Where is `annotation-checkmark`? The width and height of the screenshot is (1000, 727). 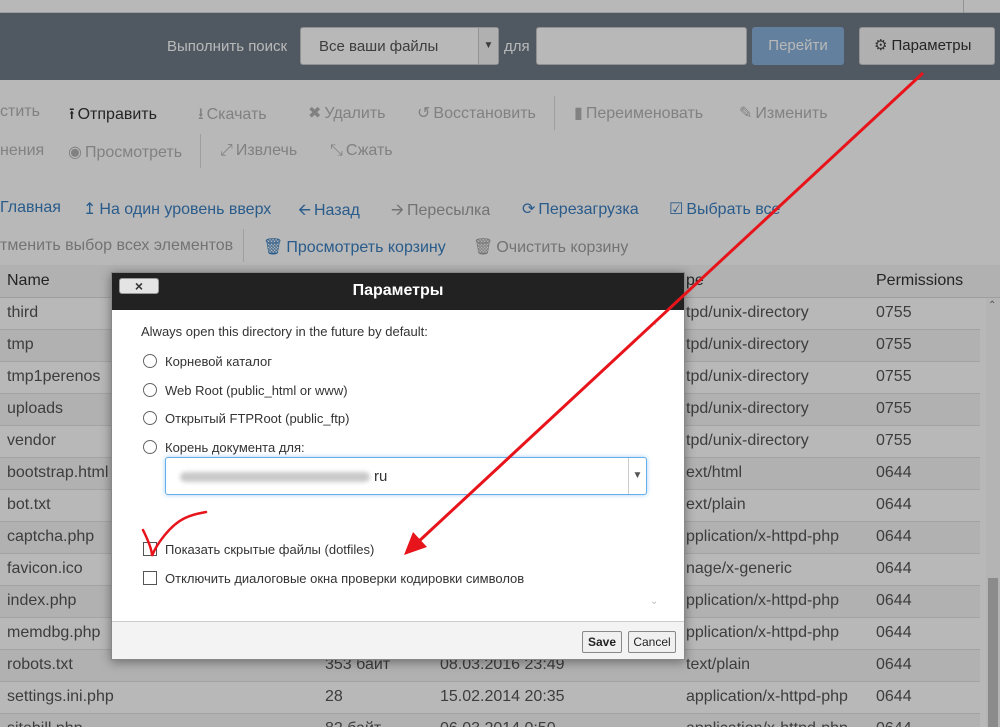 annotation-checkmark is located at coordinates (174, 533).